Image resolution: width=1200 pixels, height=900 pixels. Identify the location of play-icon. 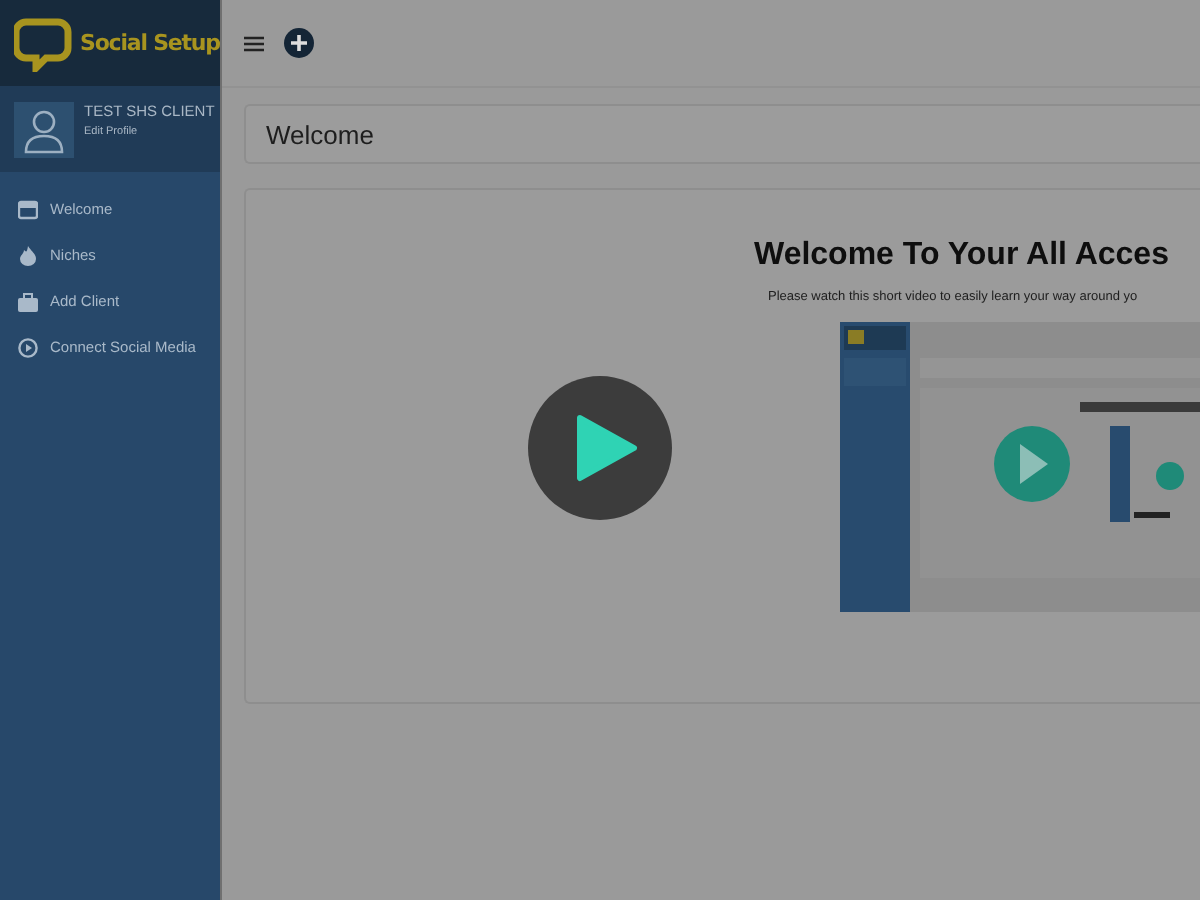
(606, 448).